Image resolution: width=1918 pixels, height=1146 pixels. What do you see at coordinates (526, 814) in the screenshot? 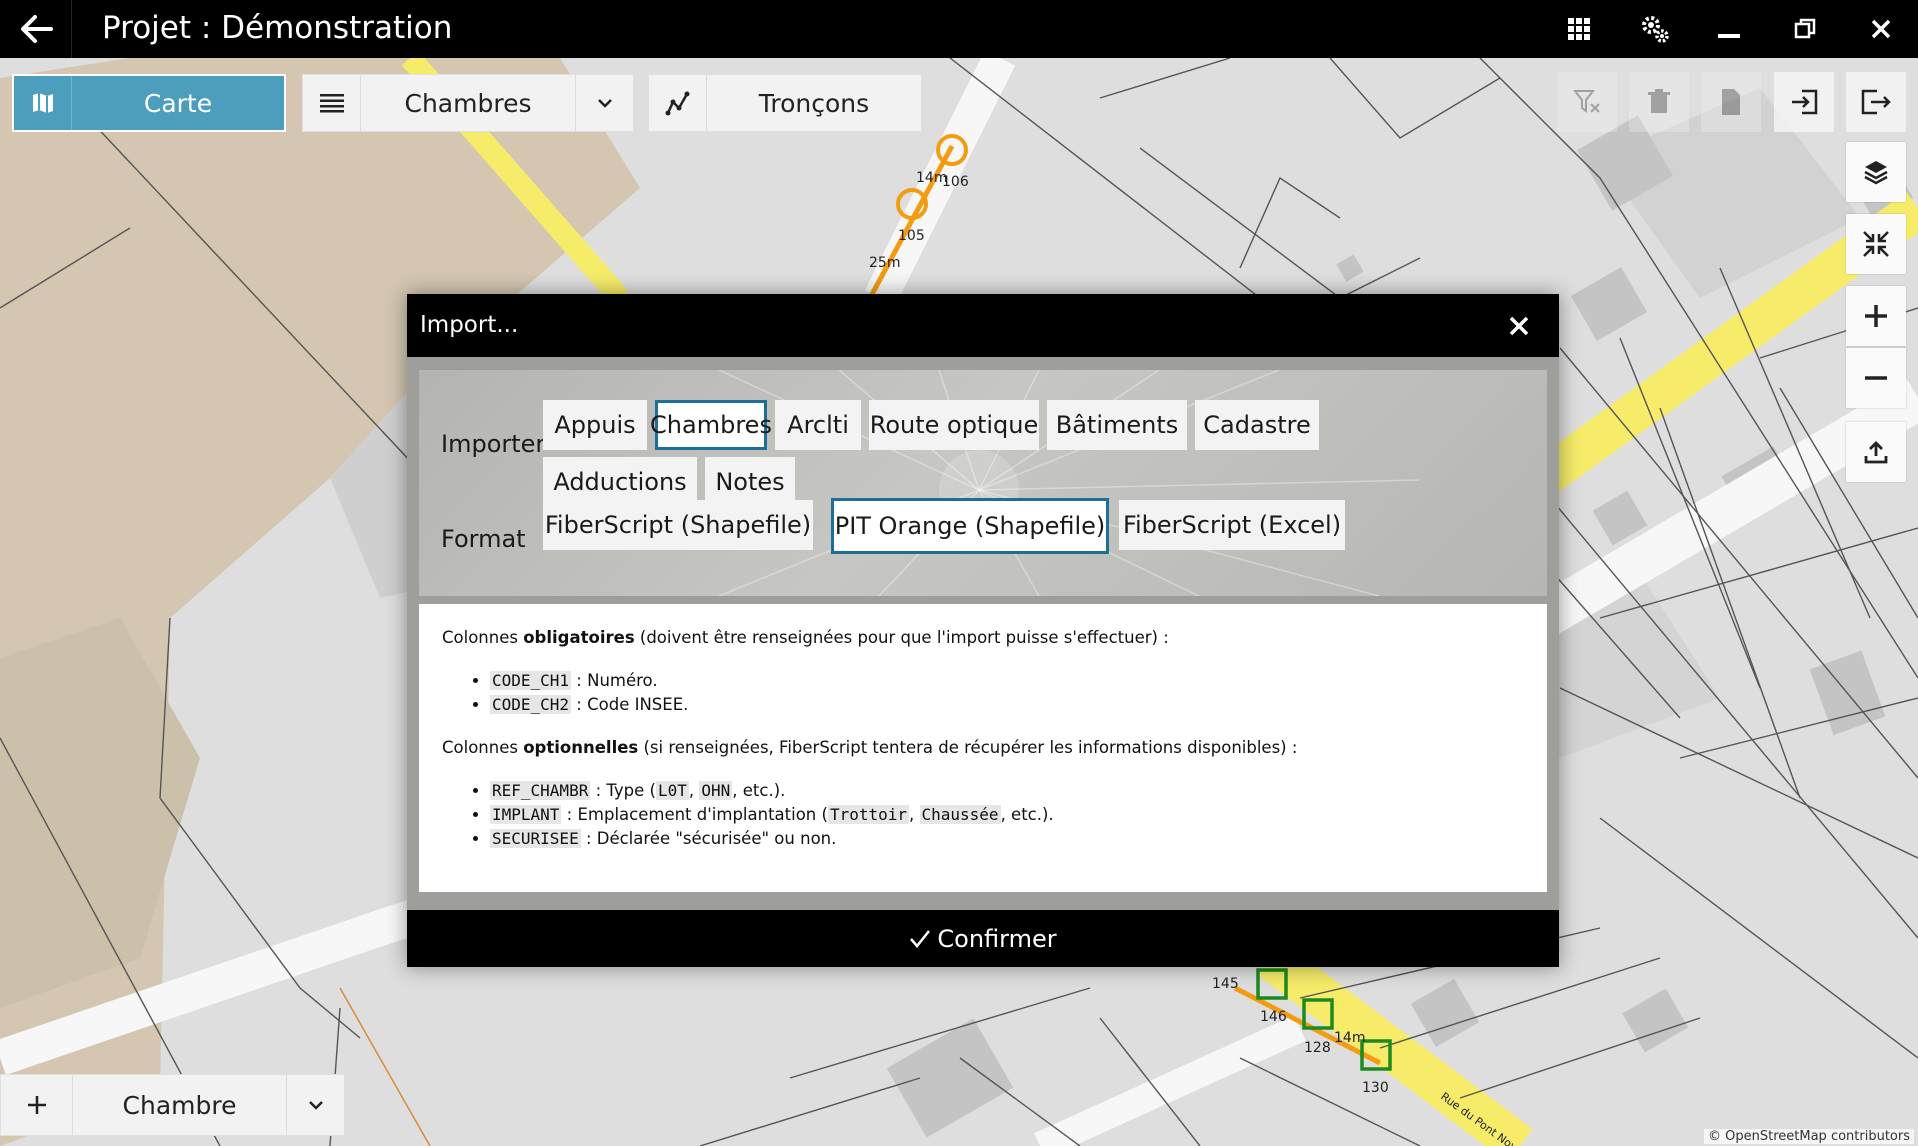
I see `code: IMPLANT` at bounding box center [526, 814].